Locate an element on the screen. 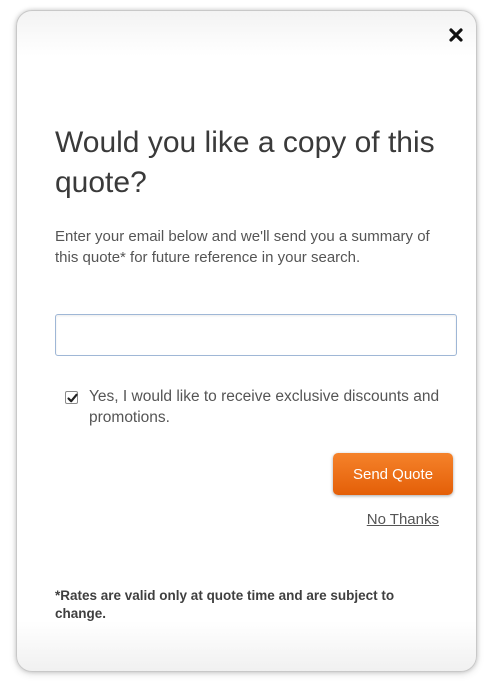  checkmark-icon is located at coordinates (72, 398).